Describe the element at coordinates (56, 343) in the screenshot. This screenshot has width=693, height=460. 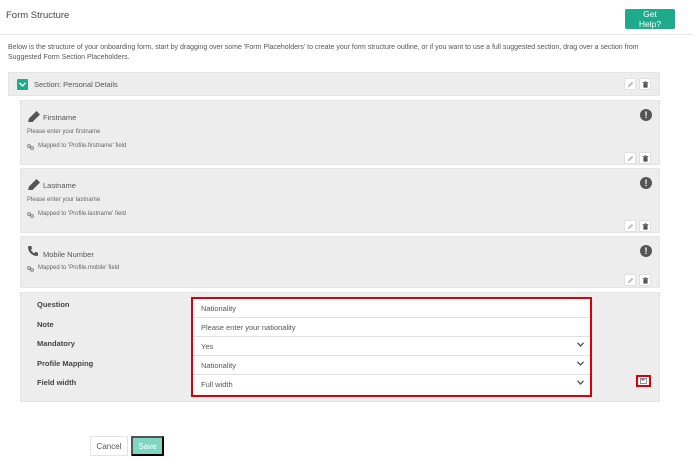
I see `mandatory-label: Mandatory` at that location.